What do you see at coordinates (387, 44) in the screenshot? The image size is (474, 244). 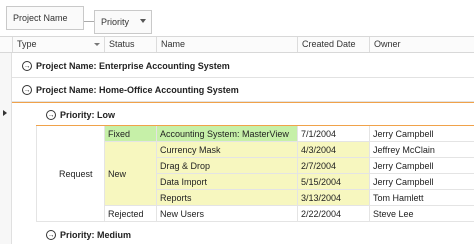 I see `column-header-label: Owner` at bounding box center [387, 44].